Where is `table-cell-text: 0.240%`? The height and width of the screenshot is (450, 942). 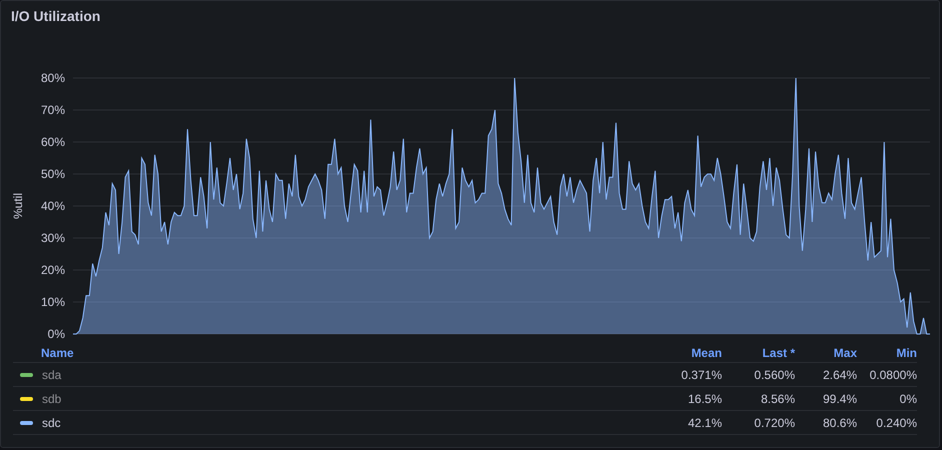 table-cell-text: 0.240% is located at coordinates (896, 423).